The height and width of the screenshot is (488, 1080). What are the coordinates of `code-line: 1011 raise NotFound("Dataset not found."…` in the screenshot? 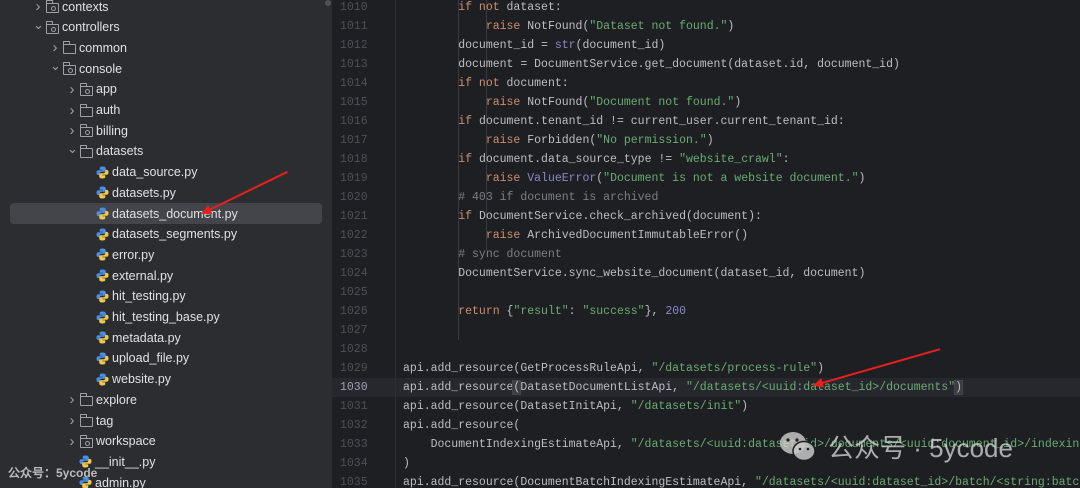 It's located at (706, 26).